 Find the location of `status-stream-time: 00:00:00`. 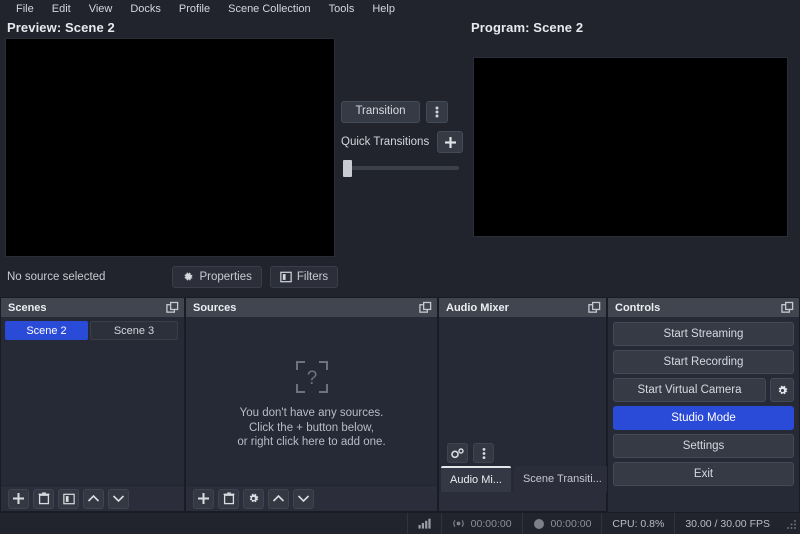

status-stream-time: 00:00:00 is located at coordinates (481, 523).